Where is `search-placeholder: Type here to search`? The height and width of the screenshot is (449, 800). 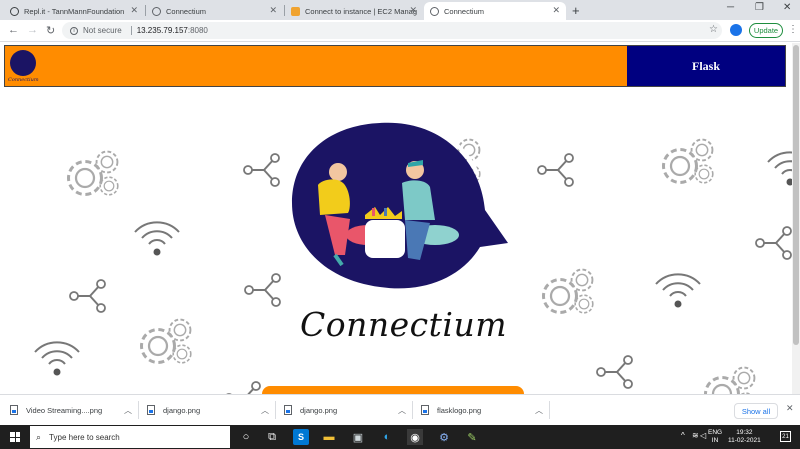
search-placeholder: Type here to search is located at coordinates (84, 437).